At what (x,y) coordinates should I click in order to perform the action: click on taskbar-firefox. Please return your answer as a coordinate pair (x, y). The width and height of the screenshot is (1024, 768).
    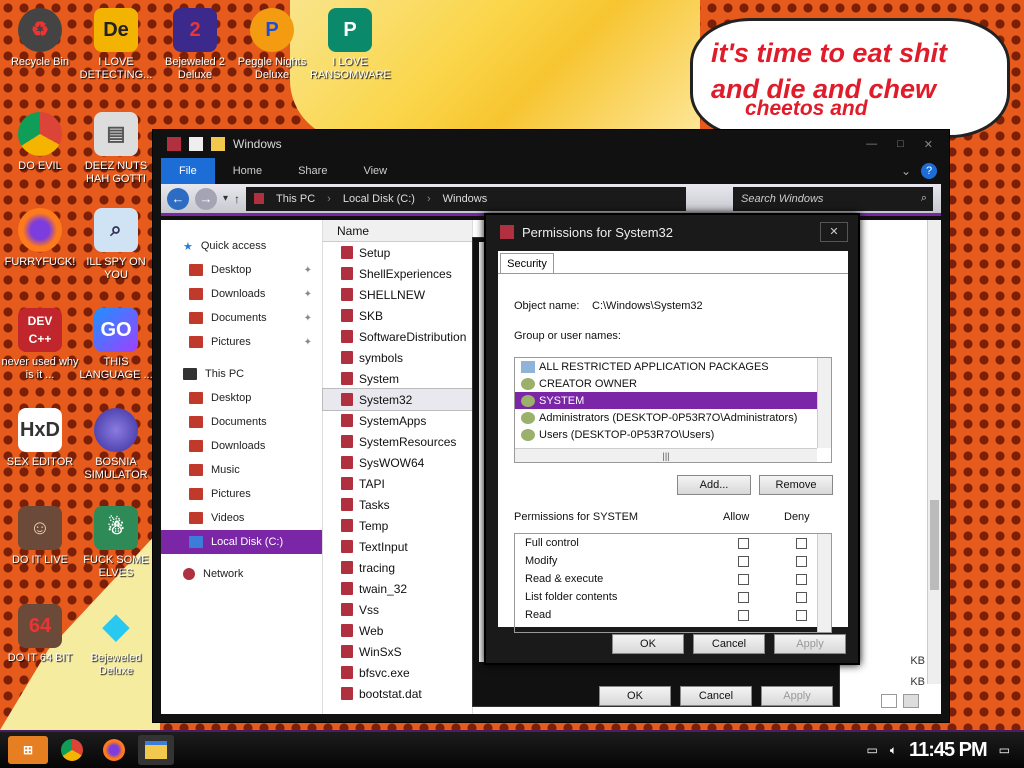
    Looking at the image, I should click on (114, 750).